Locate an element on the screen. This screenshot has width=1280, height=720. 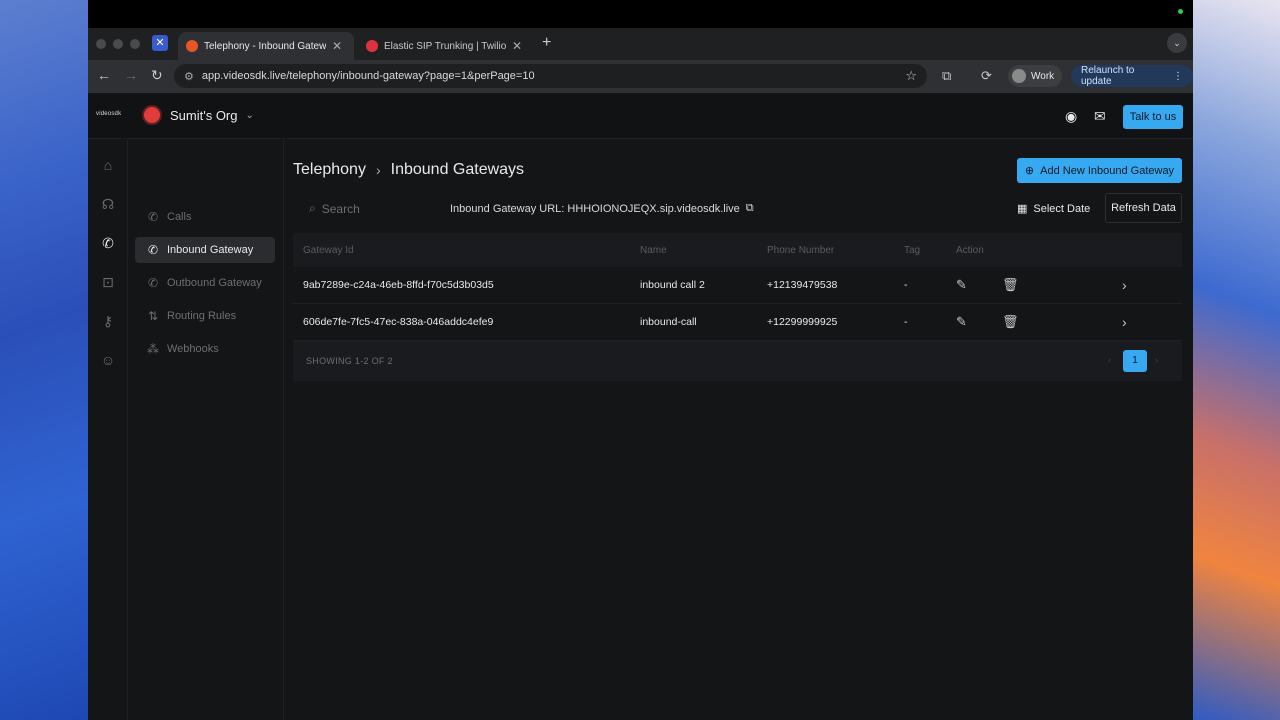
gateway-id-cell: 9ab7289e-c24a-46eb-8ffd-f70c5d3b03d5 is located at coordinates (398, 285).